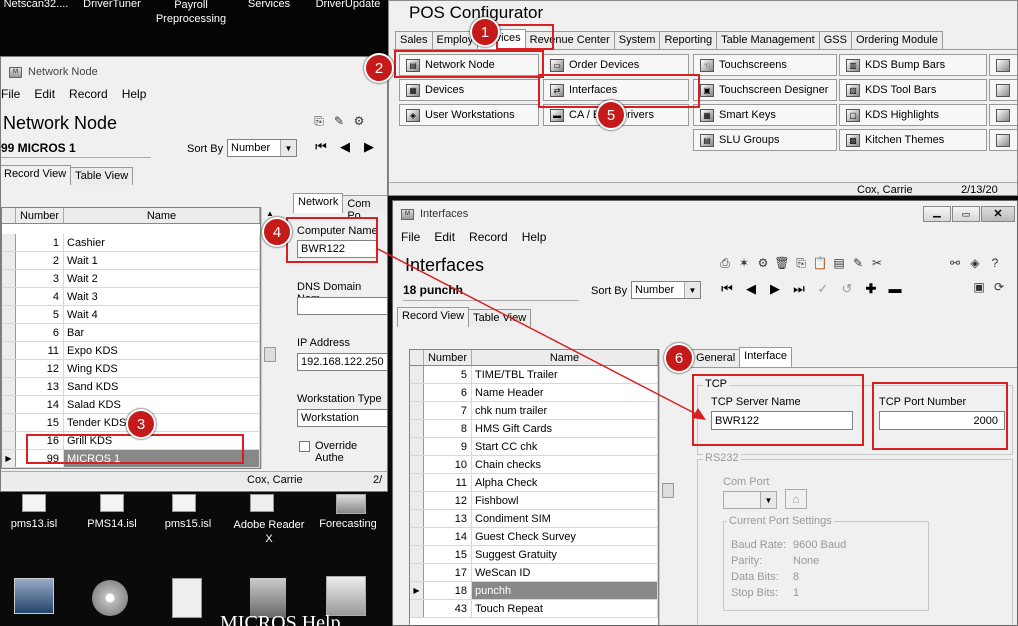  I want to click on annotation-arrow, so click(540, 333).